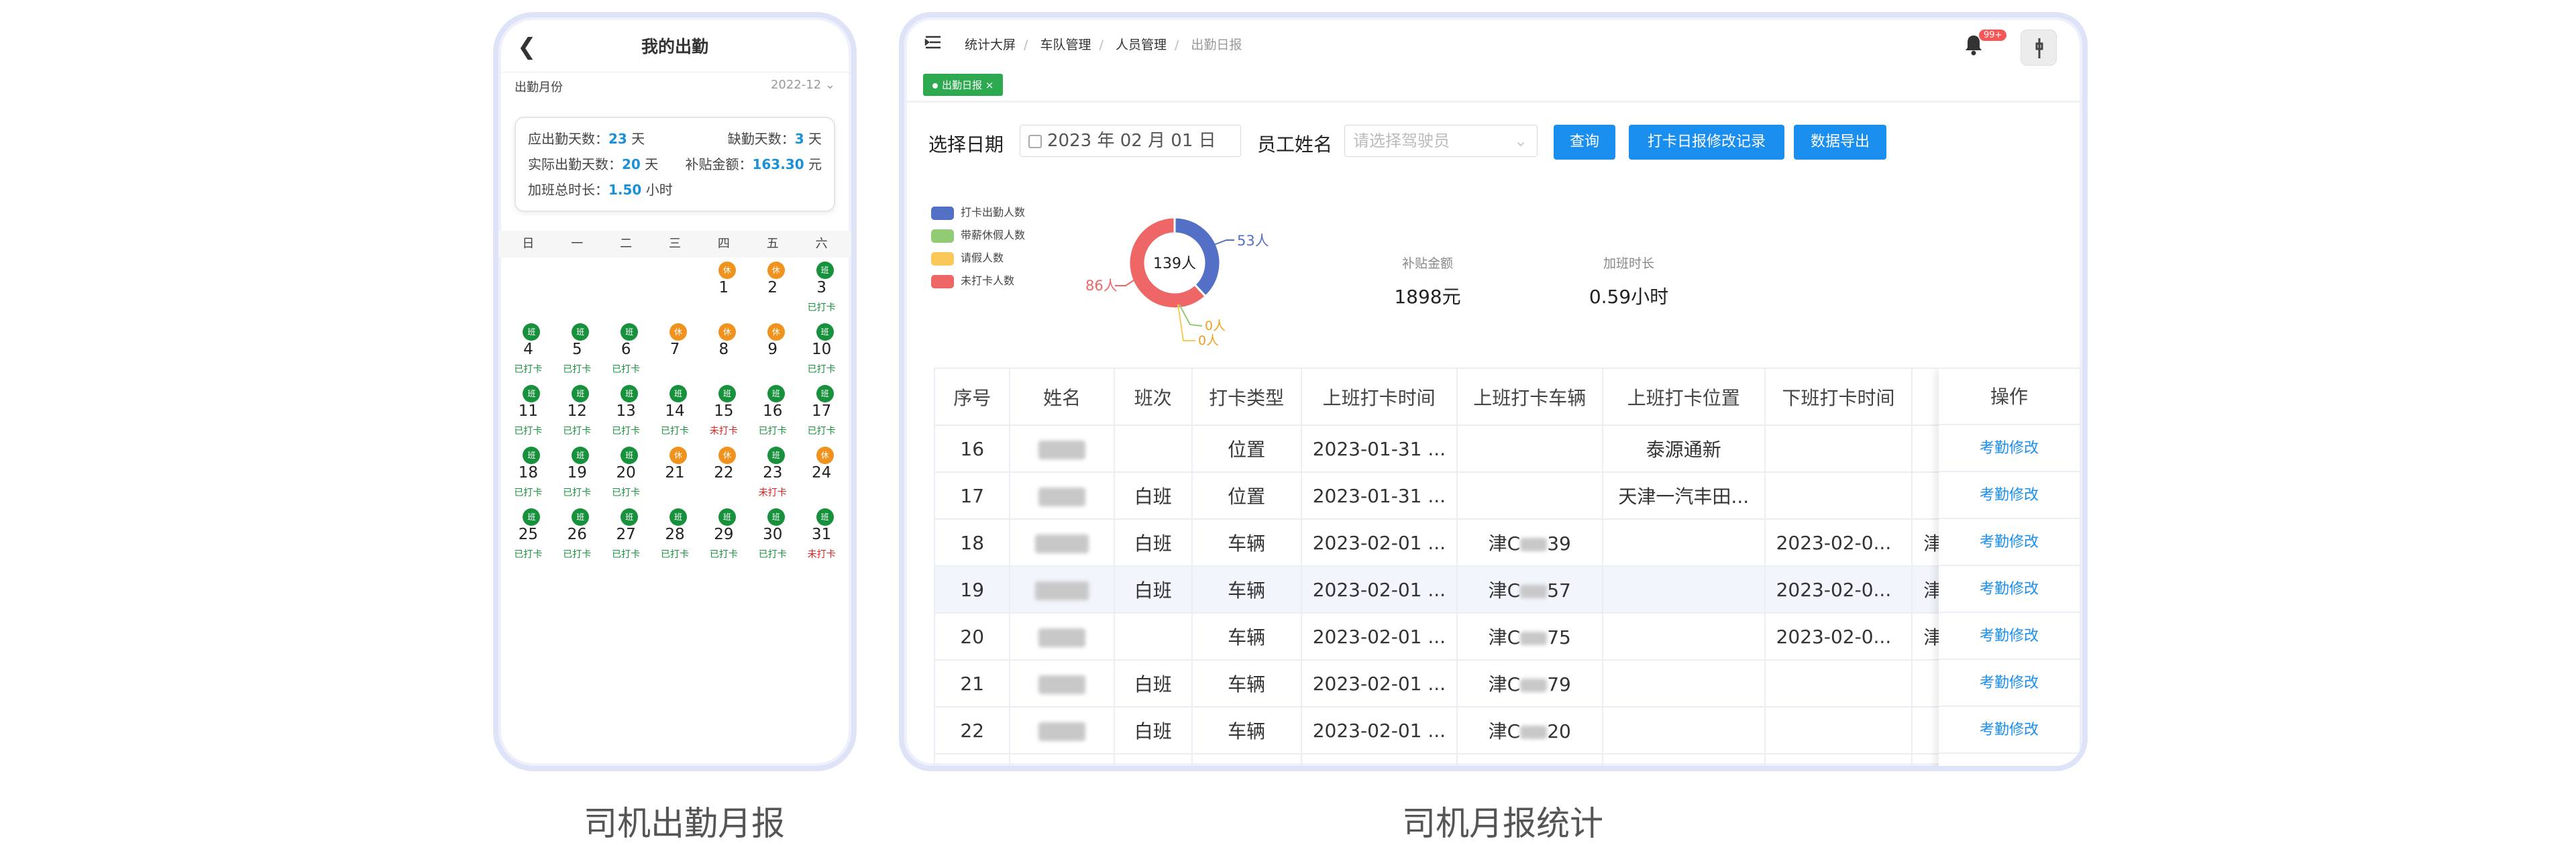  Describe the element at coordinates (626, 244) in the screenshot. I see `weekday: 二` at that location.